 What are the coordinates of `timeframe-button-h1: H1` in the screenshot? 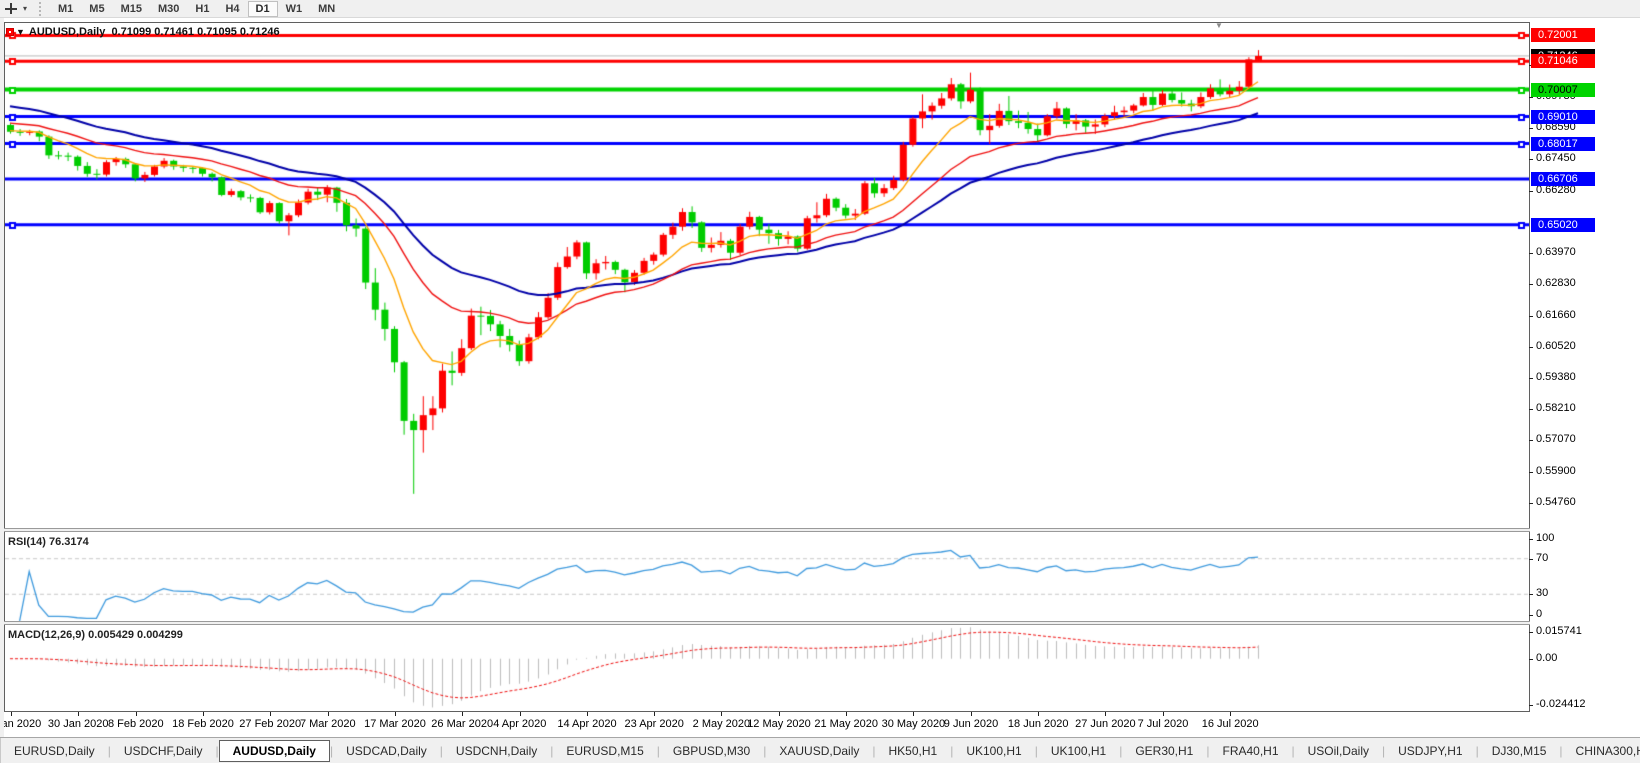 It's located at (202, 9).